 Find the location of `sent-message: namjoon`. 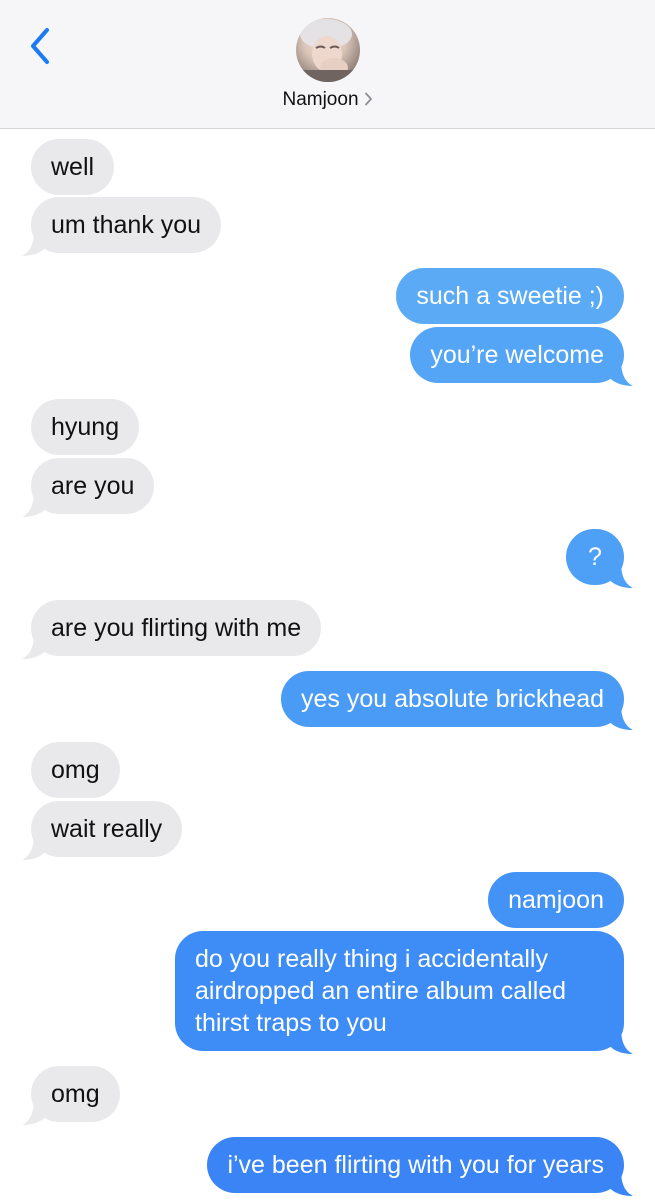

sent-message: namjoon is located at coordinates (556, 900).